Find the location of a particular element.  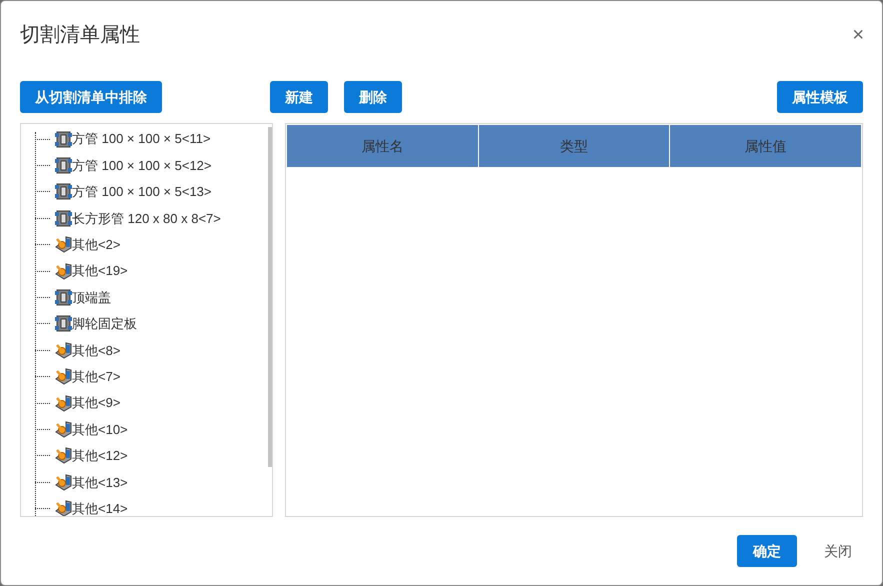

tree-item: 长方形管 120 x 80 x 8<7> is located at coordinates (146, 218).